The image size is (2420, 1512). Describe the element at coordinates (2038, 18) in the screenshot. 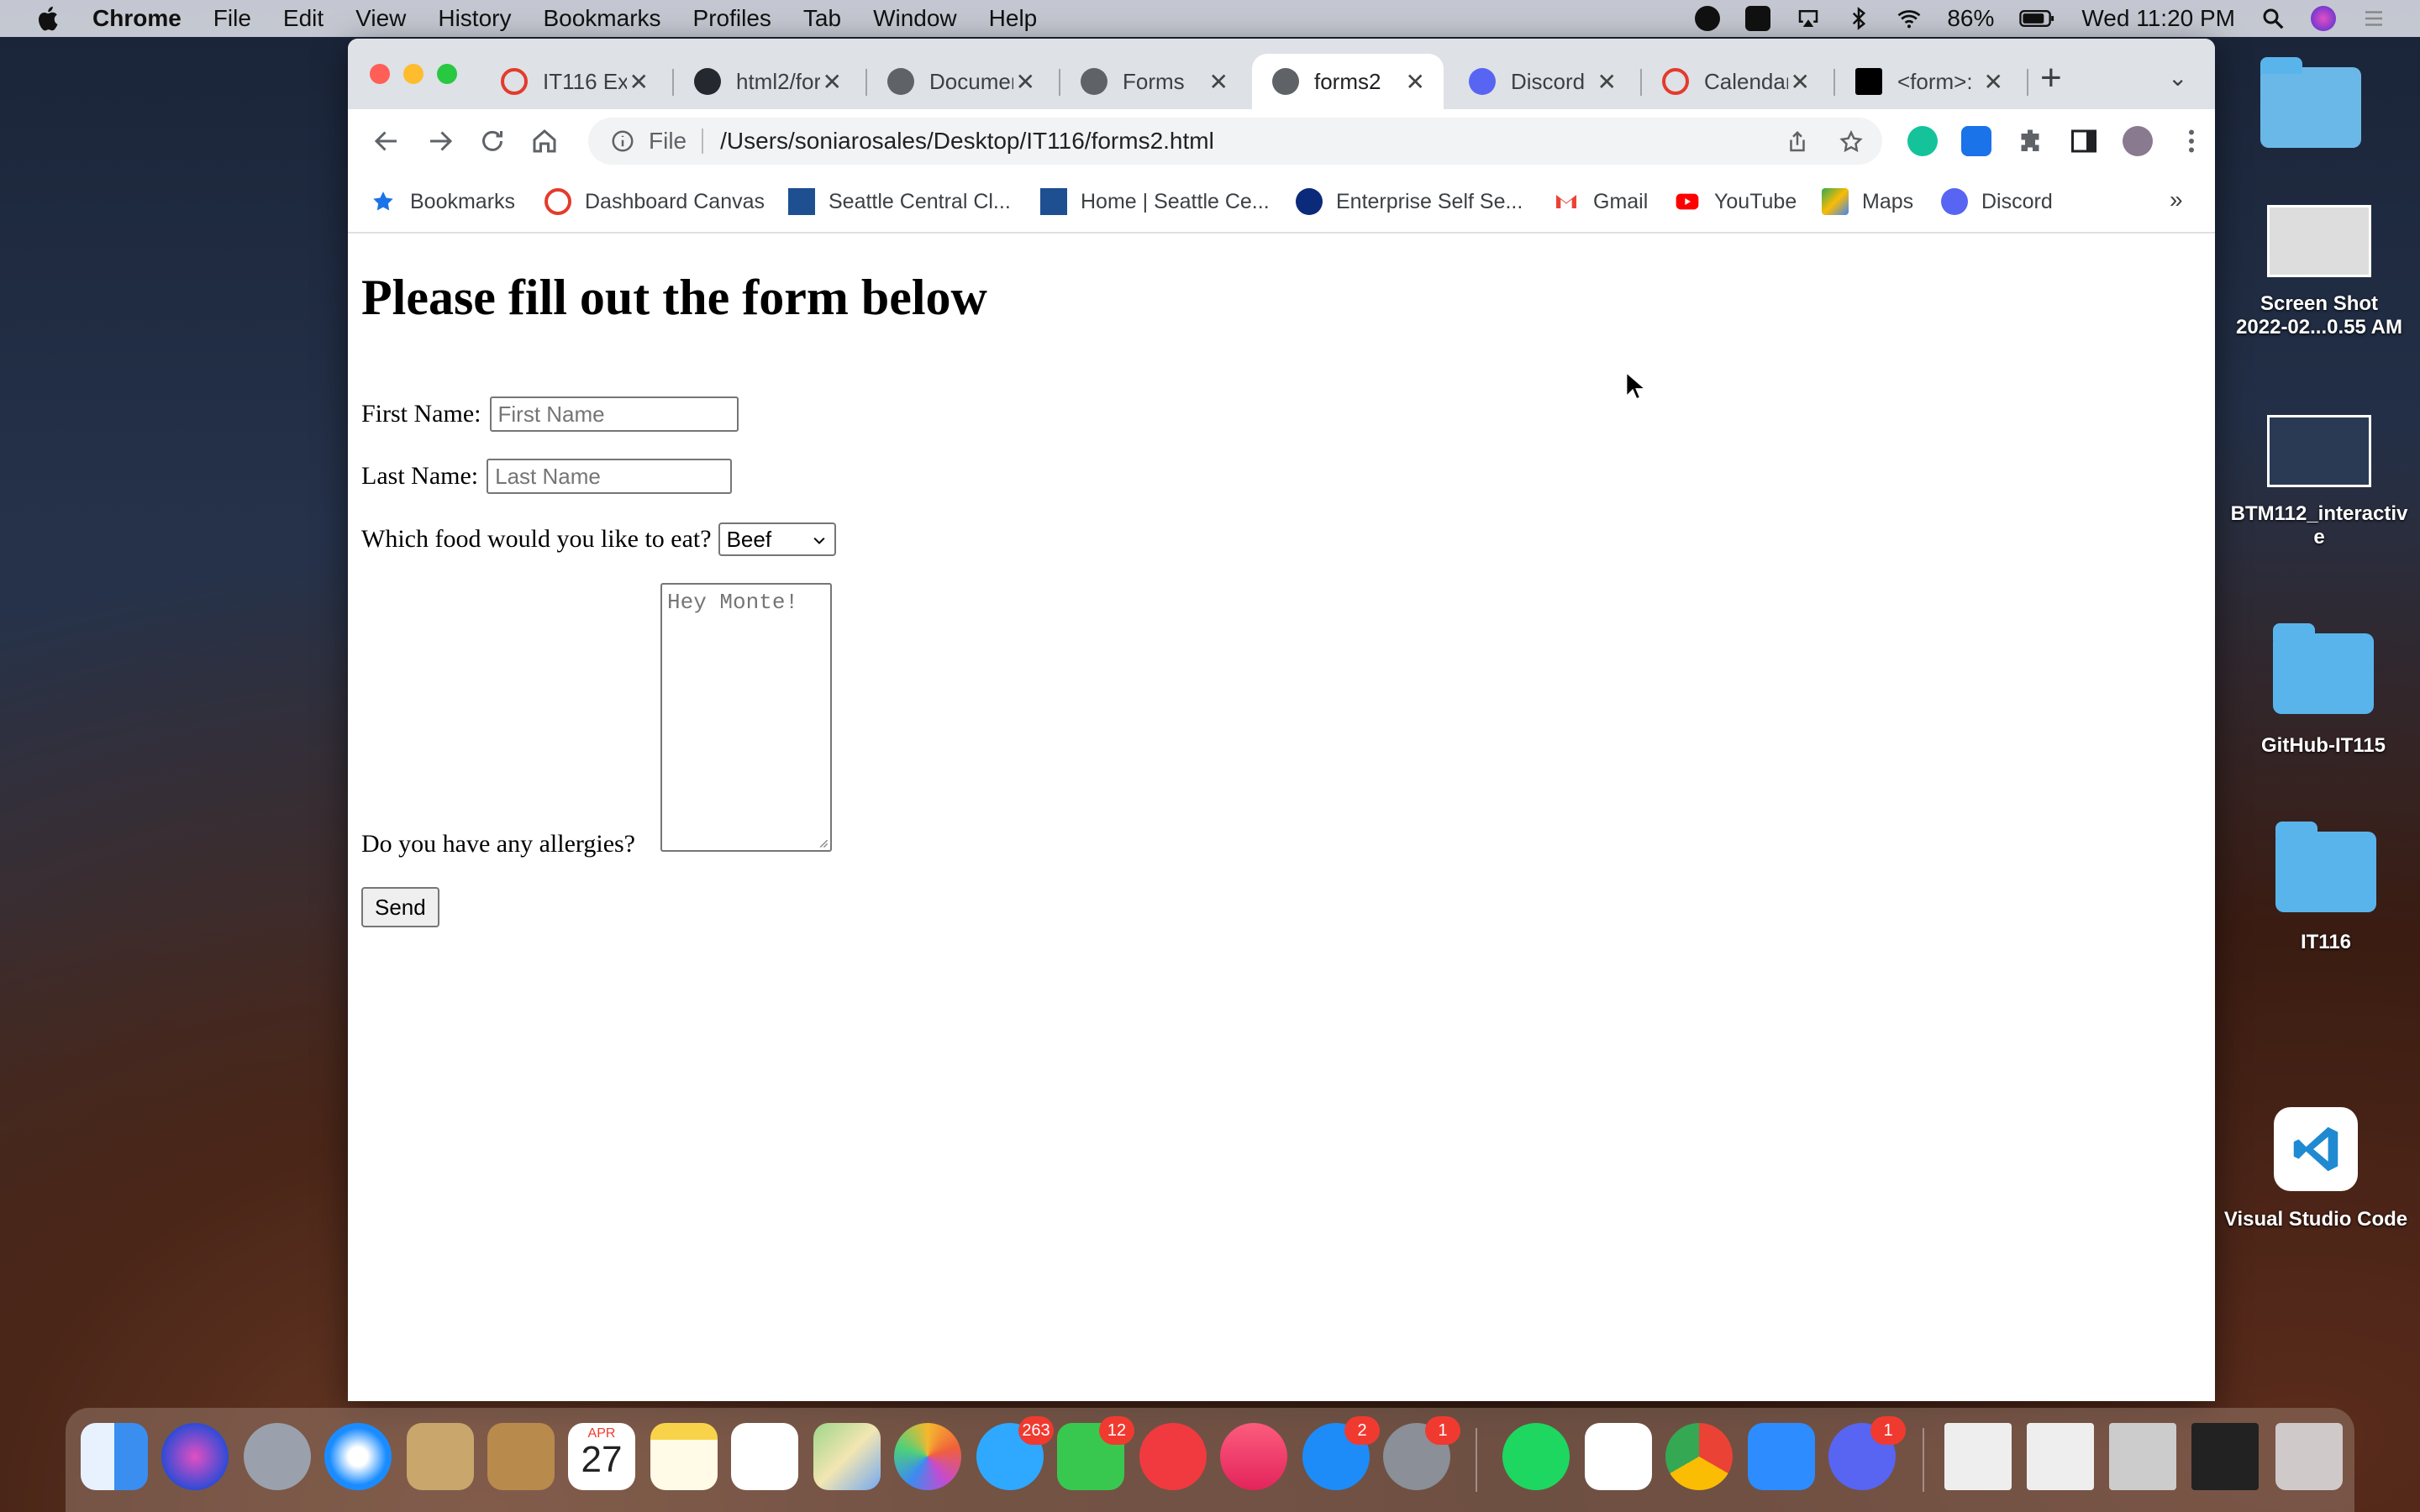

I see `battery-icon` at that location.